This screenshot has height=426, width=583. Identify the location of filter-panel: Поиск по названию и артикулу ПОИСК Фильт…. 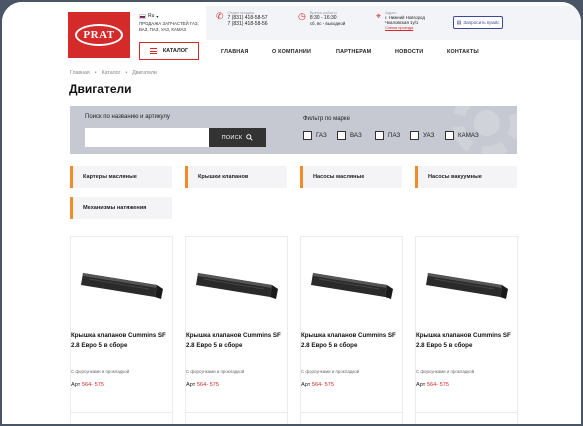
(293, 130).